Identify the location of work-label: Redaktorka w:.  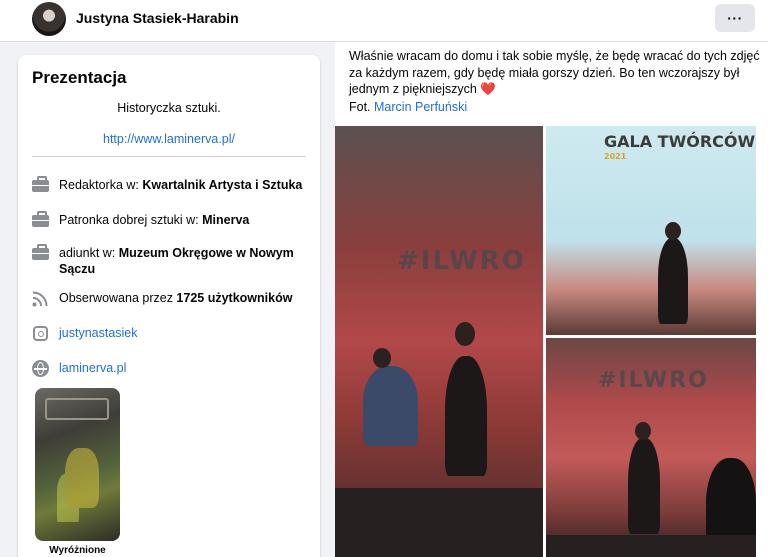
(101, 185).